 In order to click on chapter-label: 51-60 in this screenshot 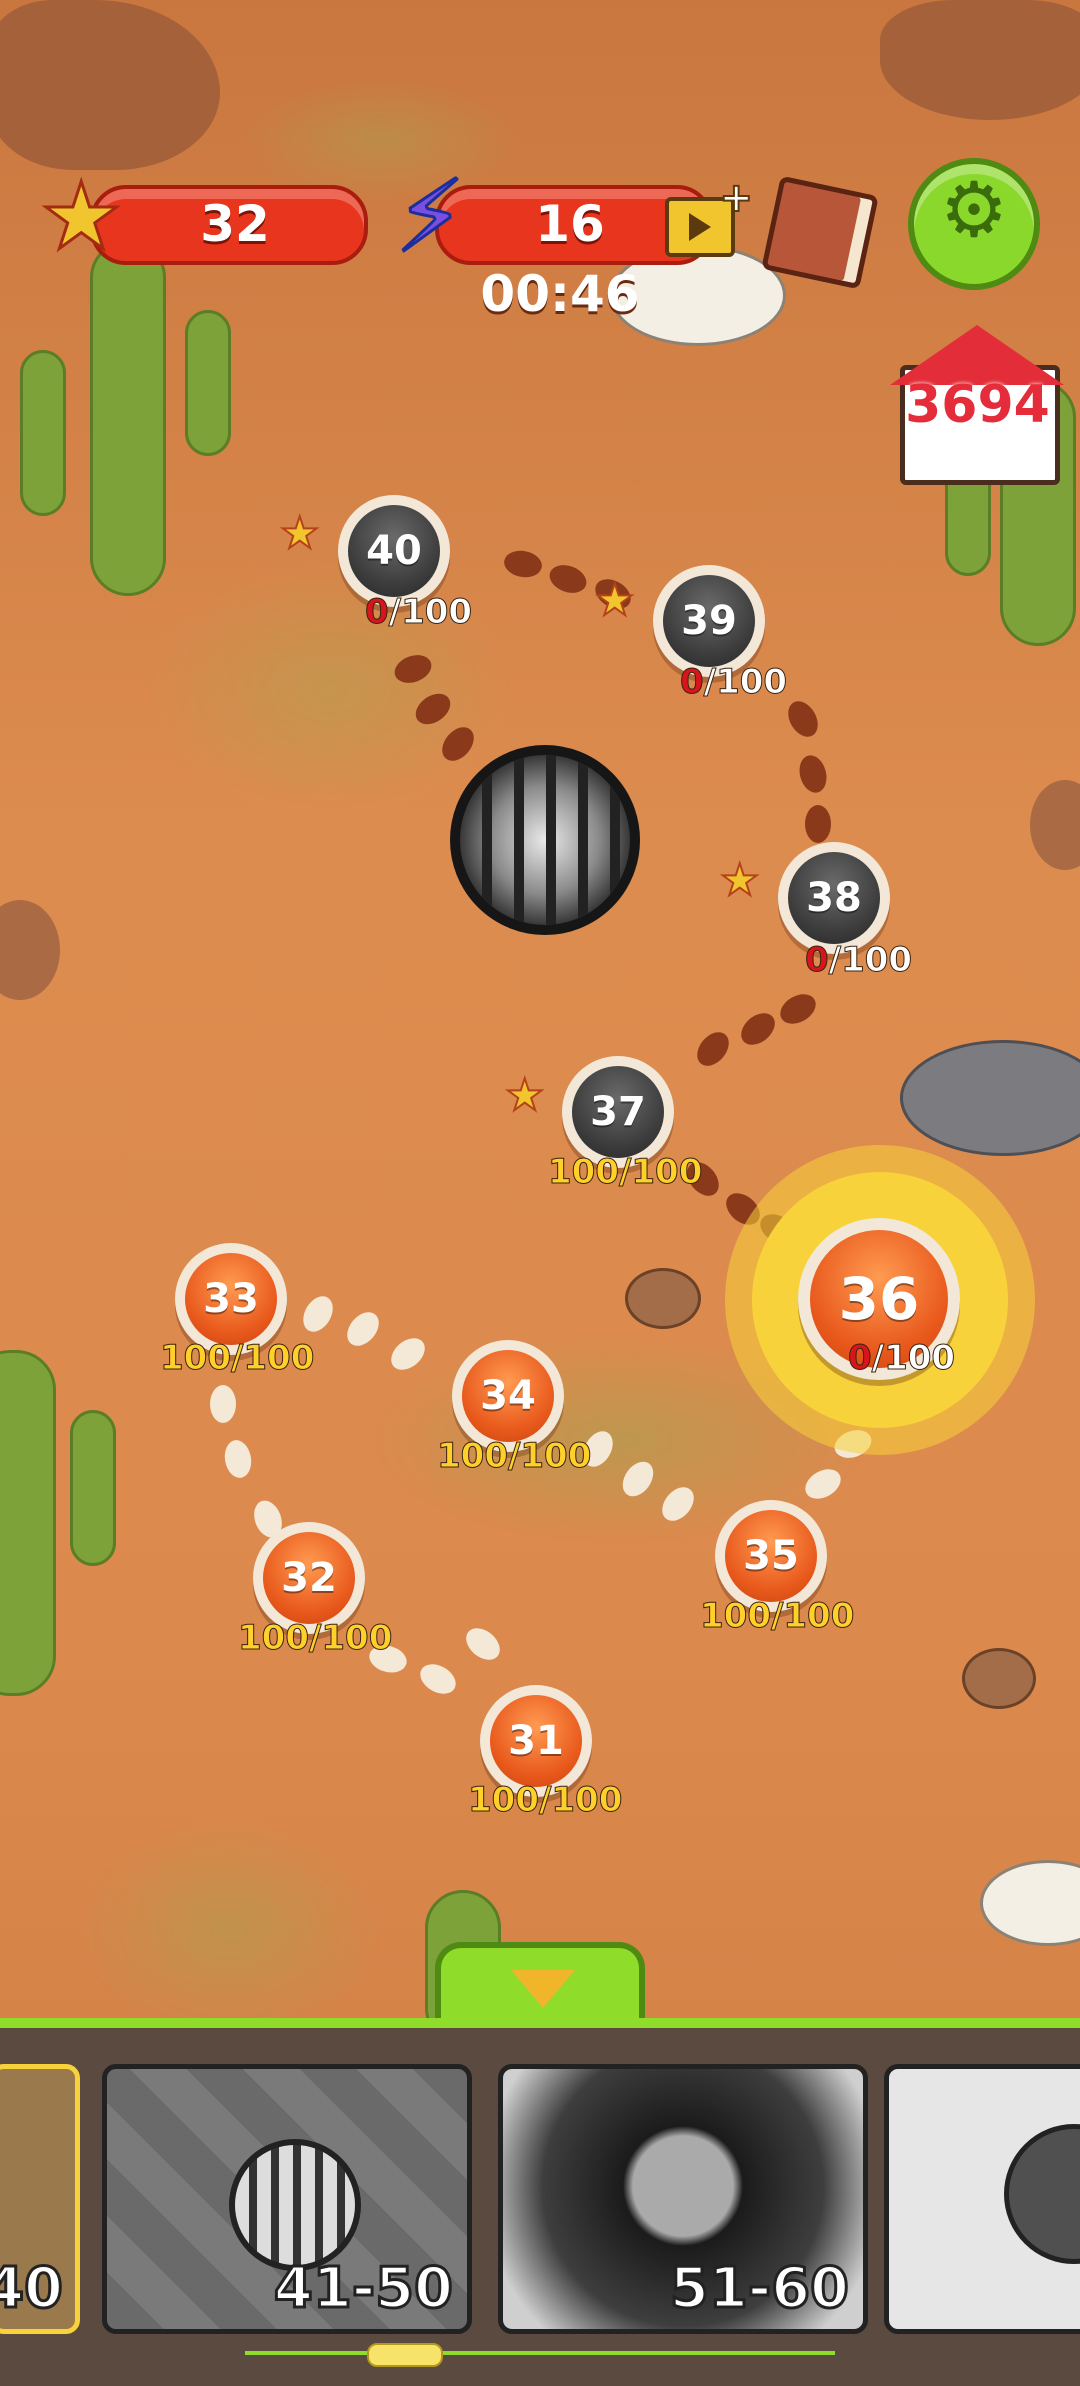, I will do `click(759, 2289)`.